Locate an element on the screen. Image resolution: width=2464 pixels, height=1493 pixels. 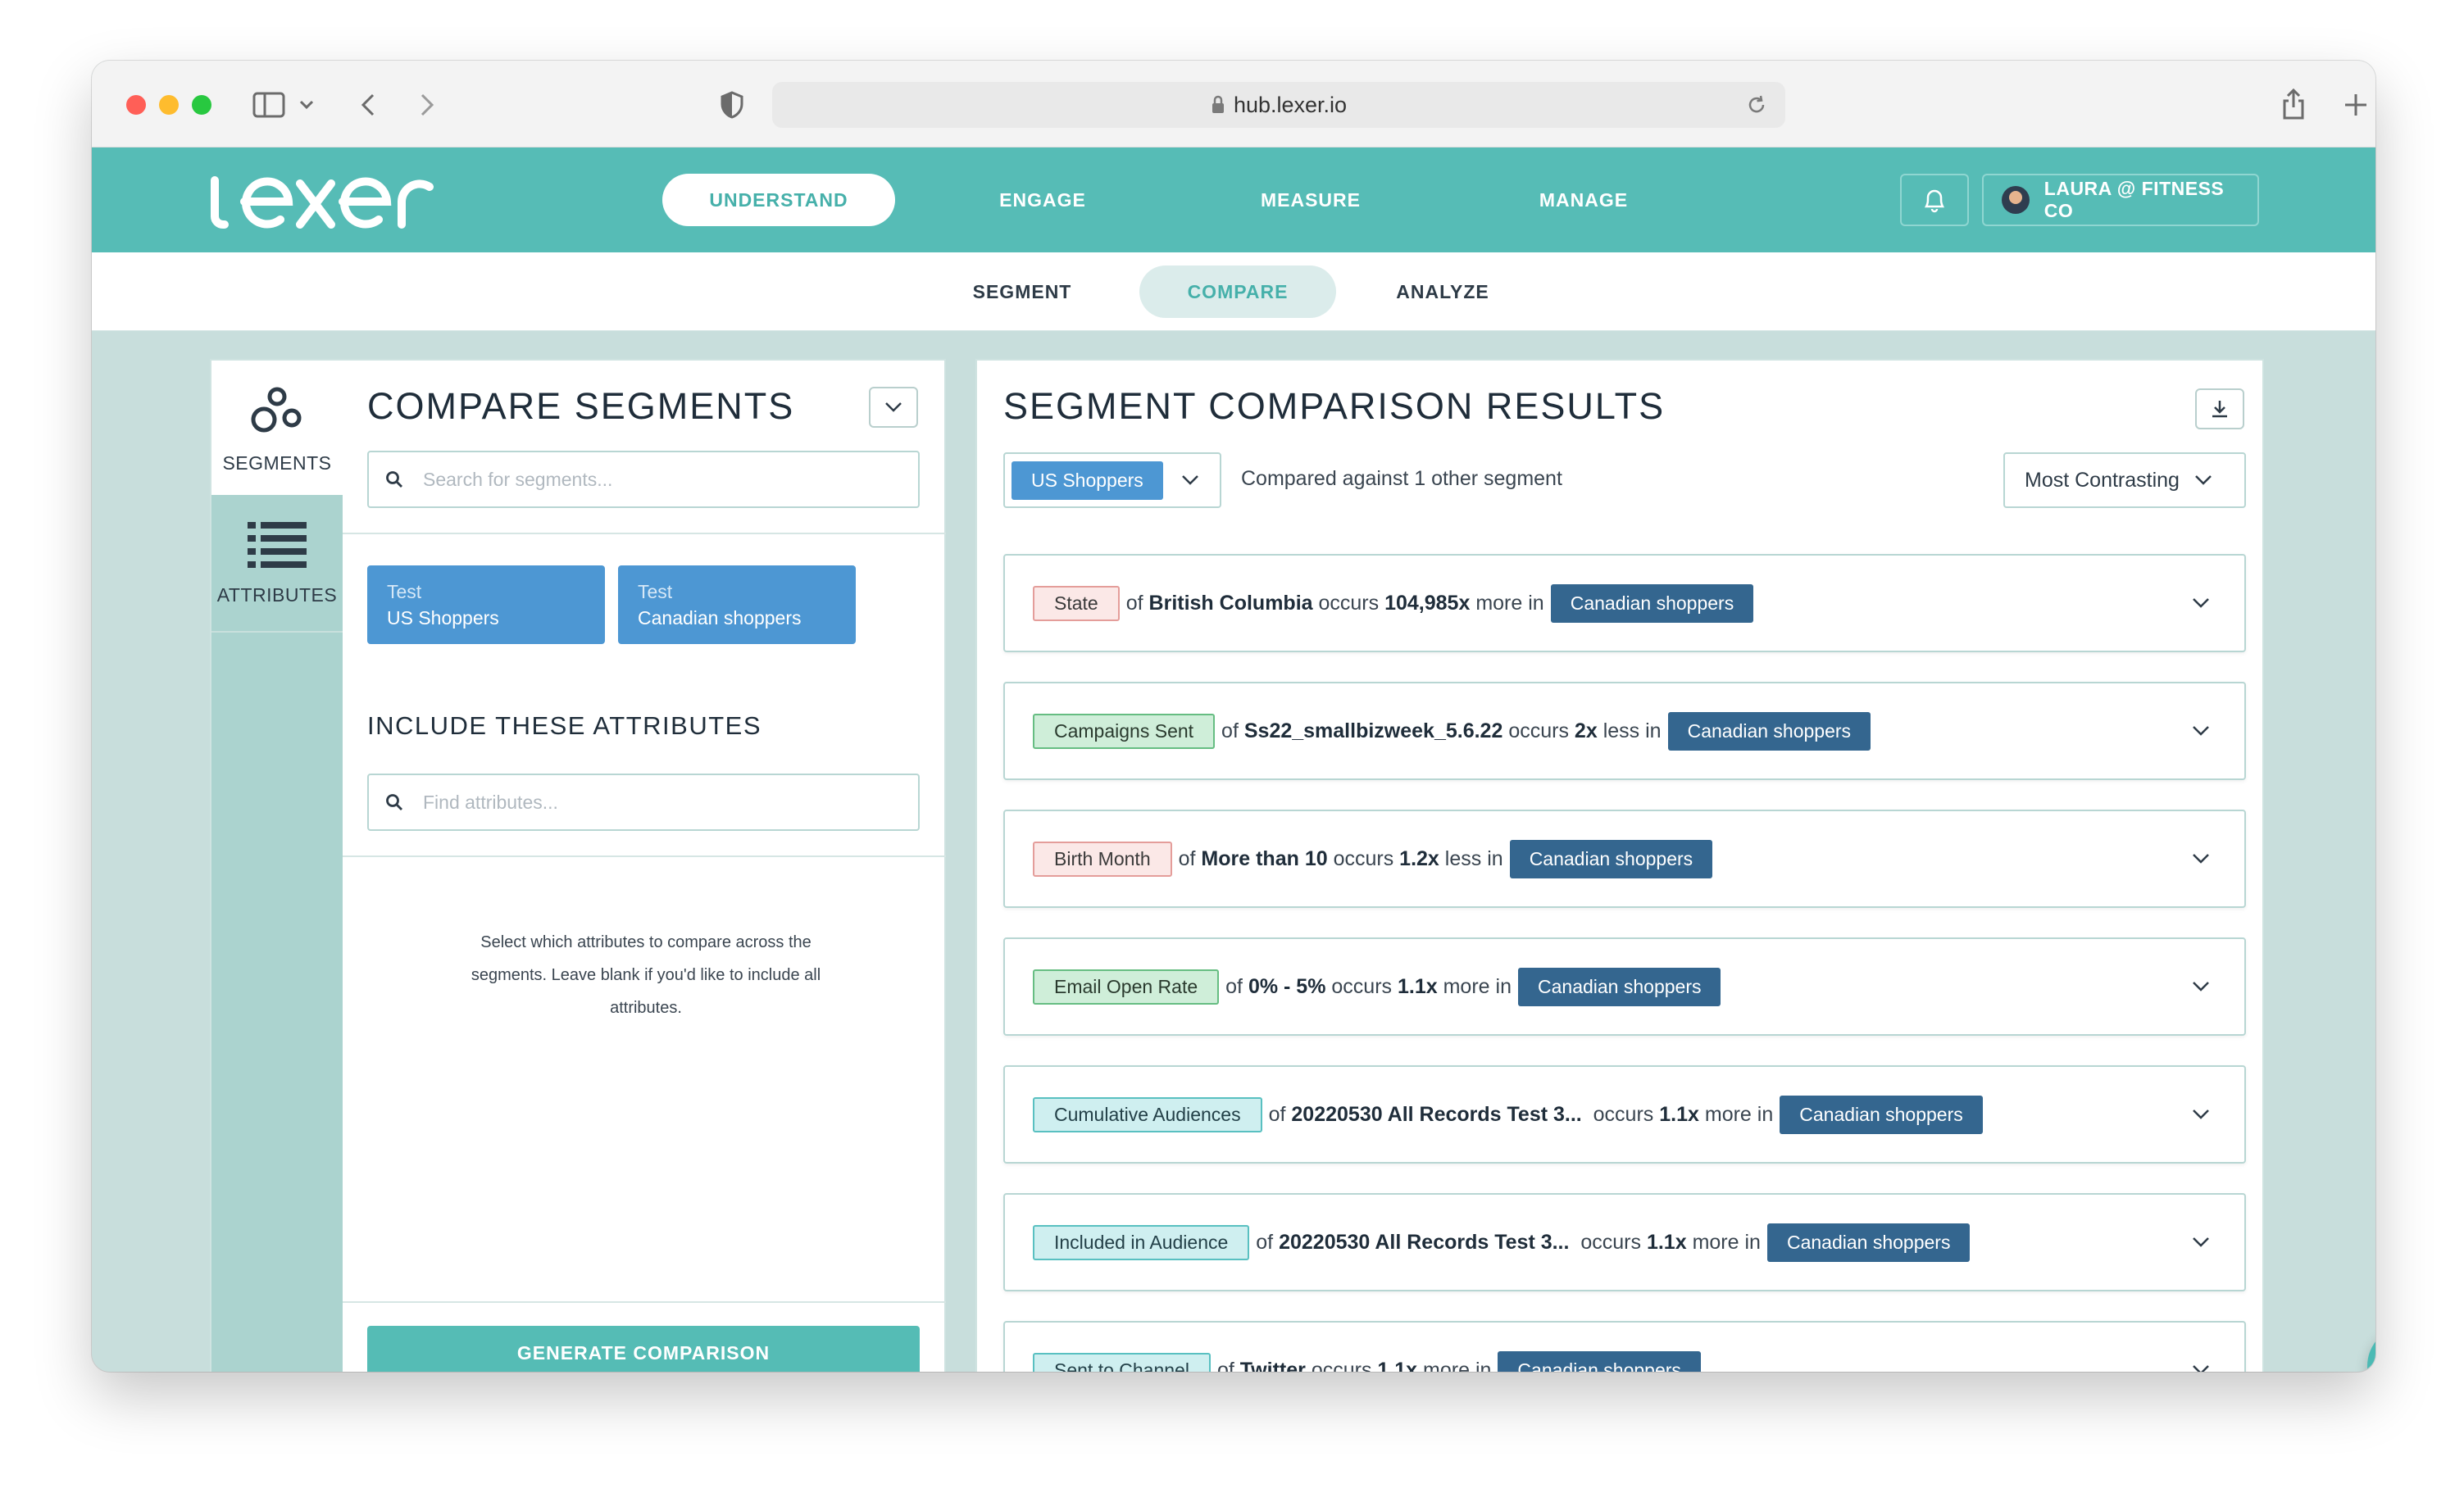
avatar is located at coordinates (2016, 200).